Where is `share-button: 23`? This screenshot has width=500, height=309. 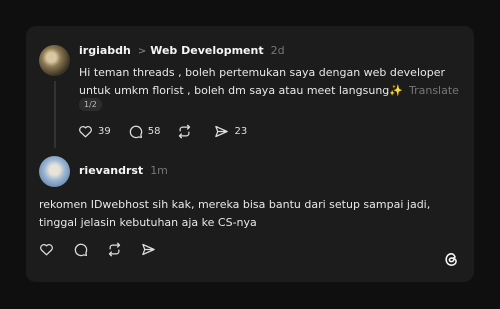 share-button: 23 is located at coordinates (230, 131).